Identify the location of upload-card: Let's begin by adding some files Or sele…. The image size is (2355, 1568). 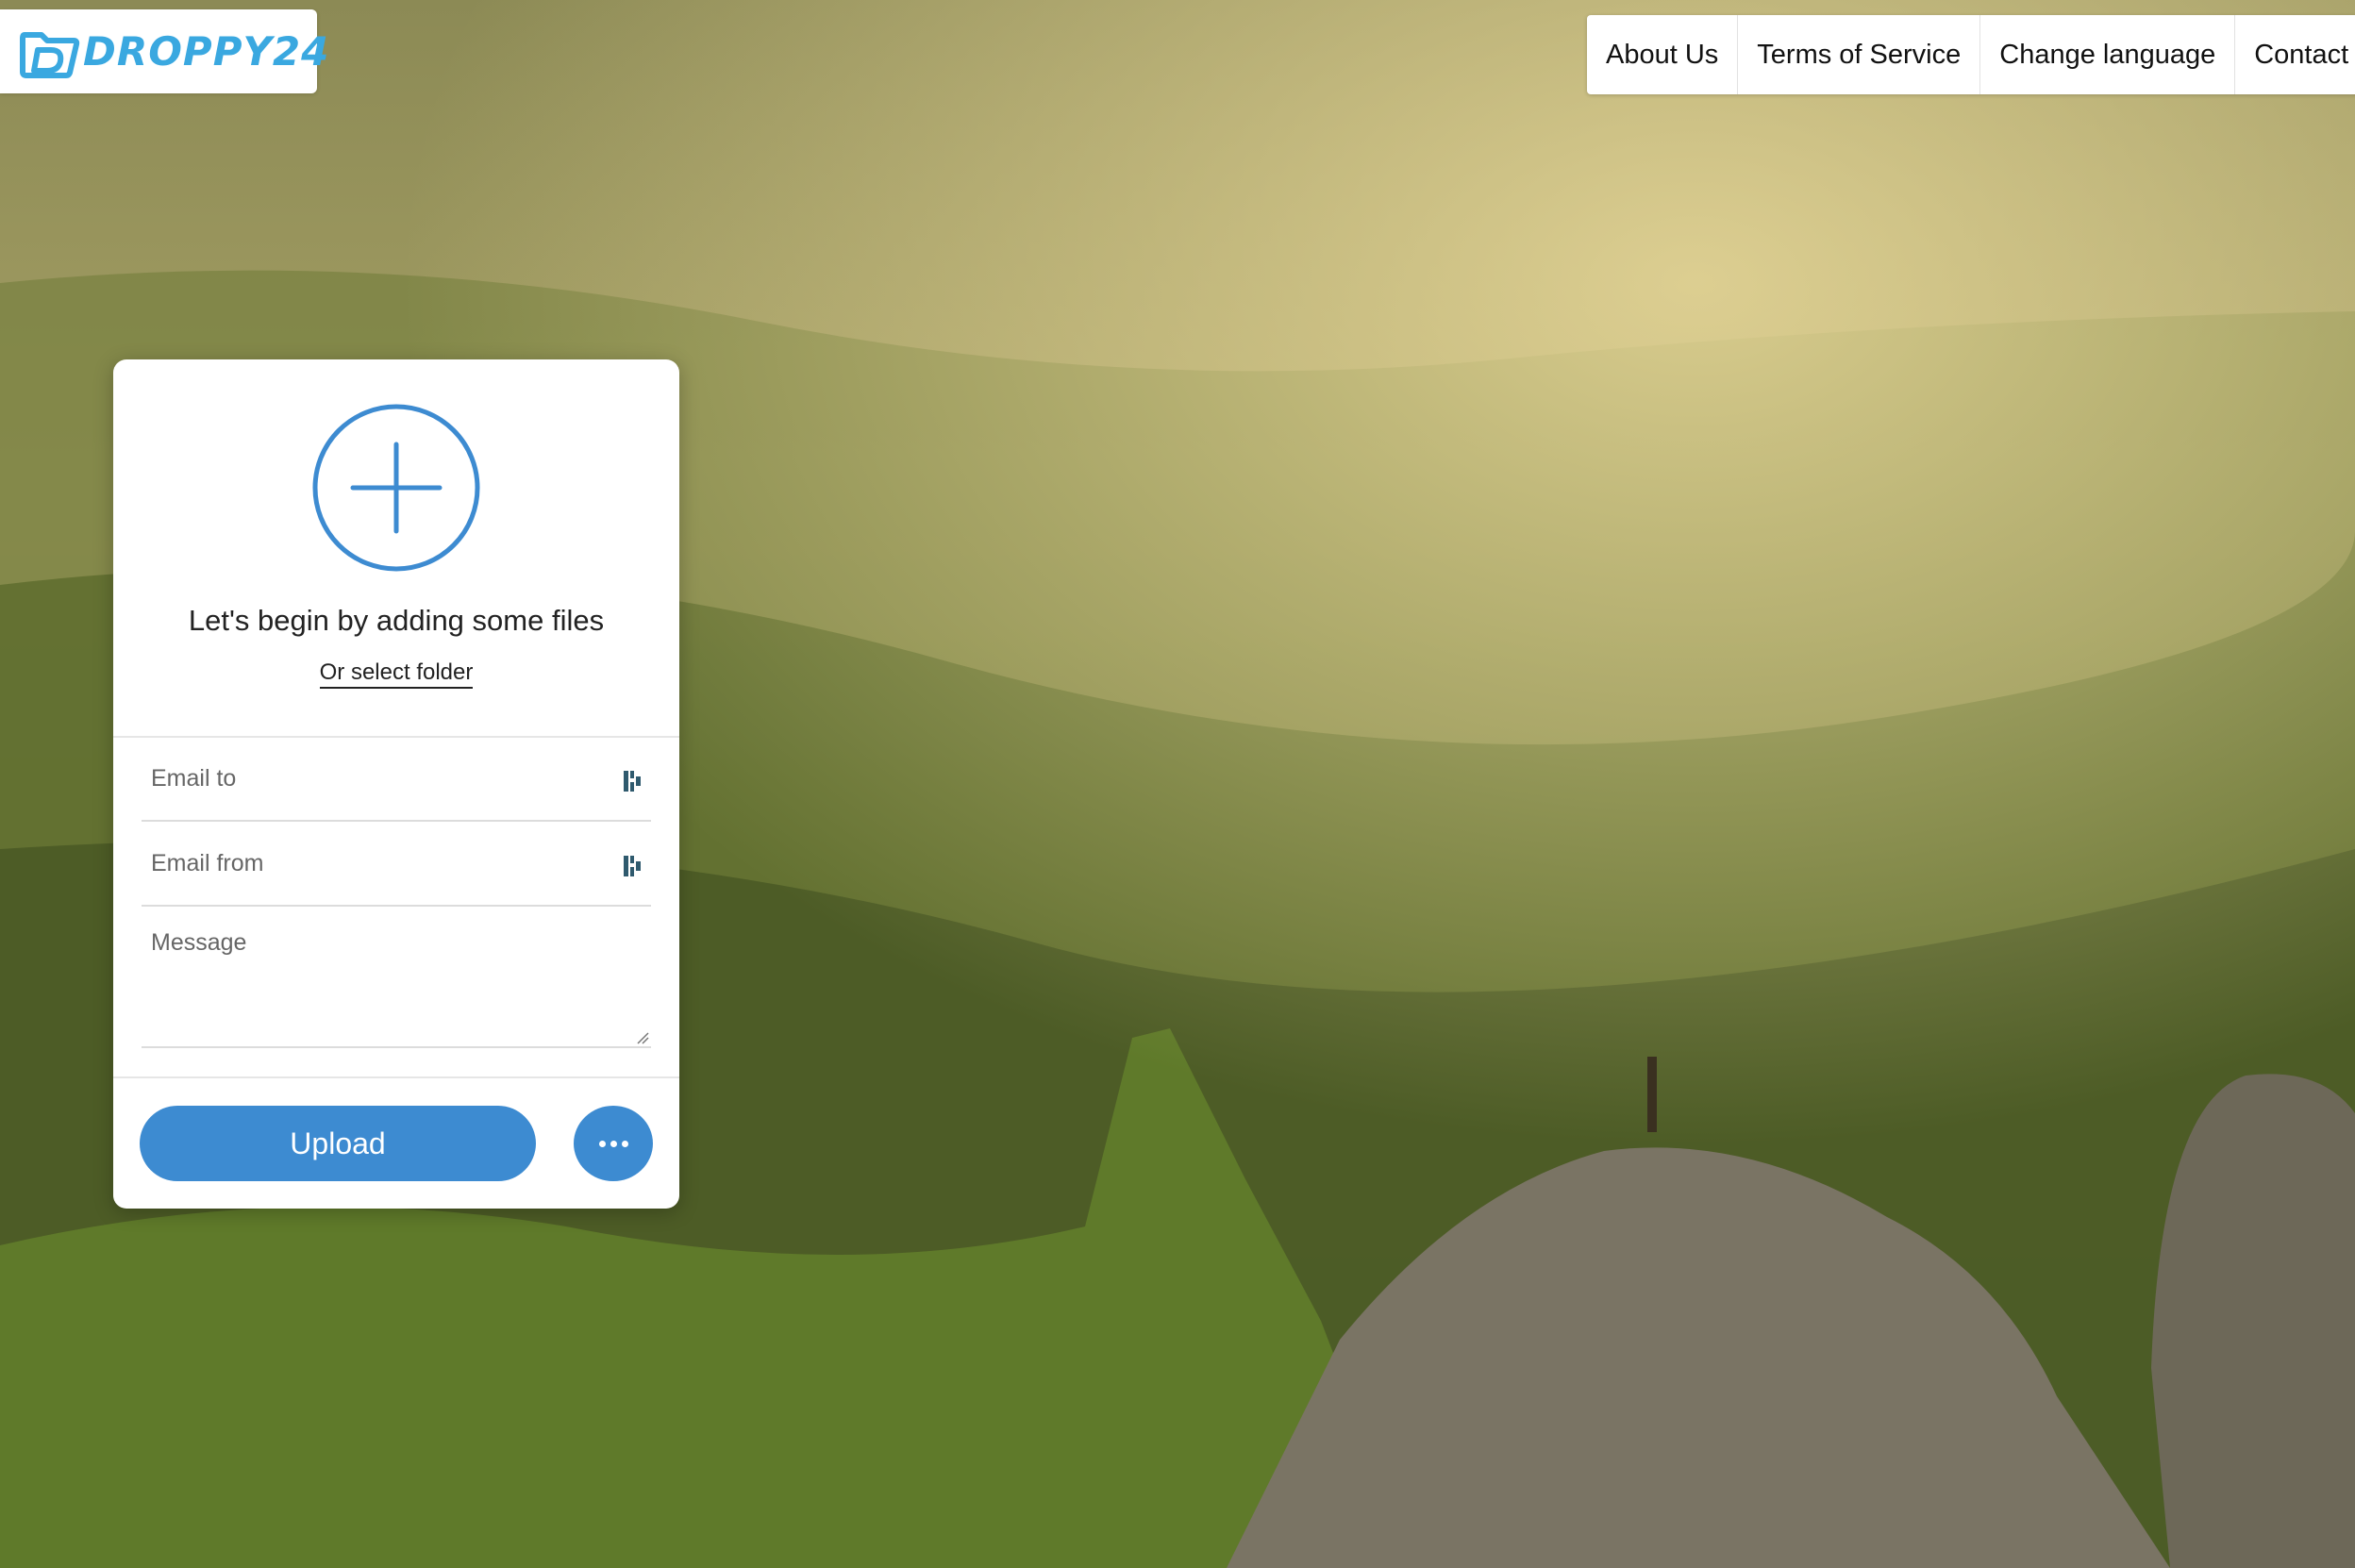
(396, 784).